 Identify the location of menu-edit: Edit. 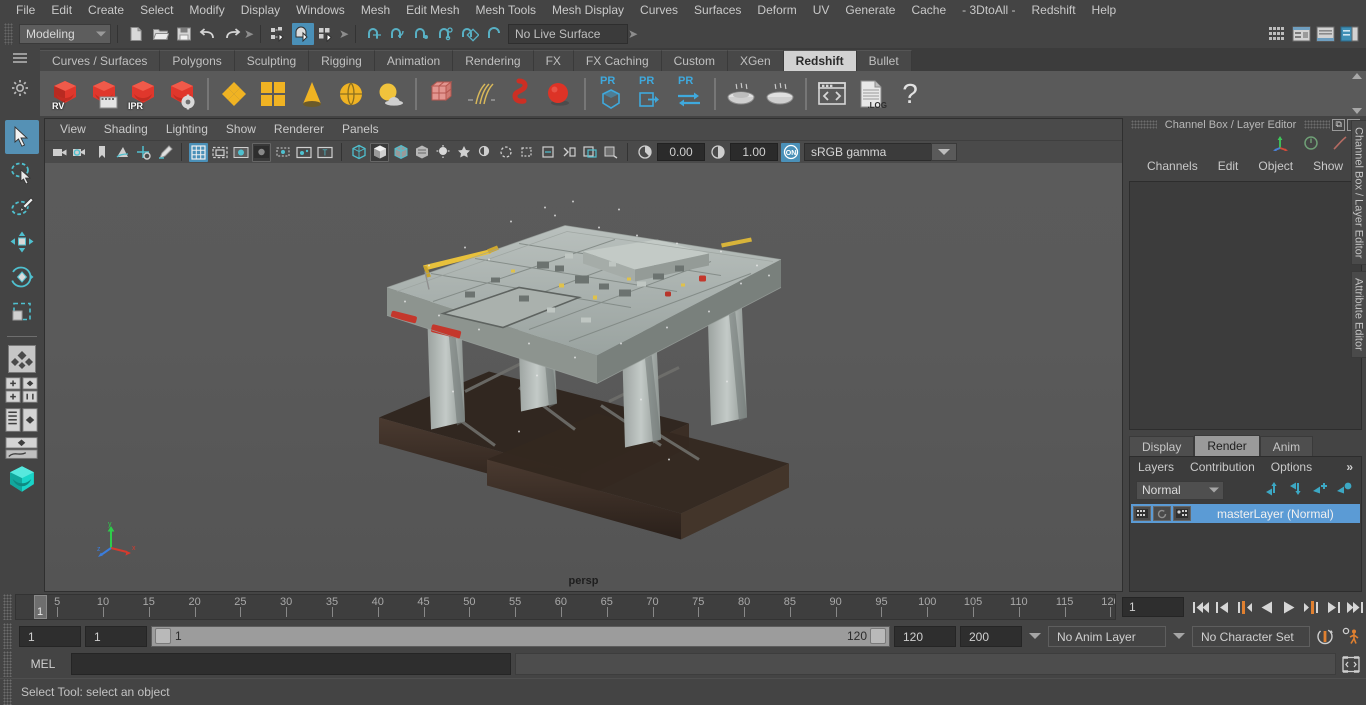
(61, 10).